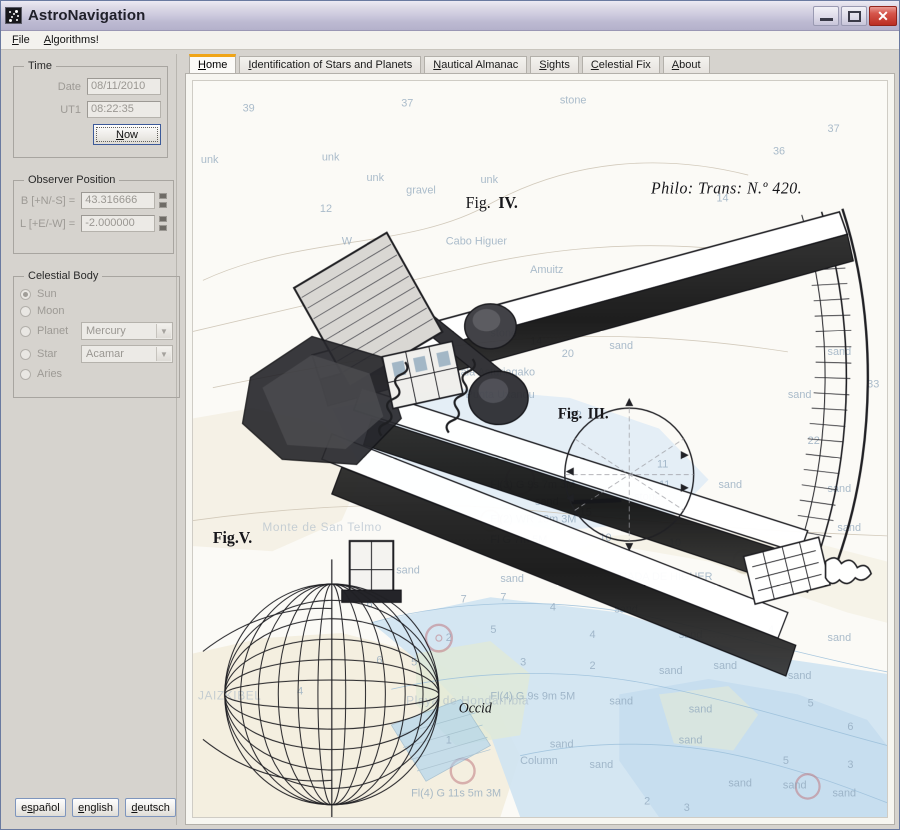 Image resolution: width=900 pixels, height=830 pixels. What do you see at coordinates (25, 294) in the screenshot?
I see `radio-sun` at bounding box center [25, 294].